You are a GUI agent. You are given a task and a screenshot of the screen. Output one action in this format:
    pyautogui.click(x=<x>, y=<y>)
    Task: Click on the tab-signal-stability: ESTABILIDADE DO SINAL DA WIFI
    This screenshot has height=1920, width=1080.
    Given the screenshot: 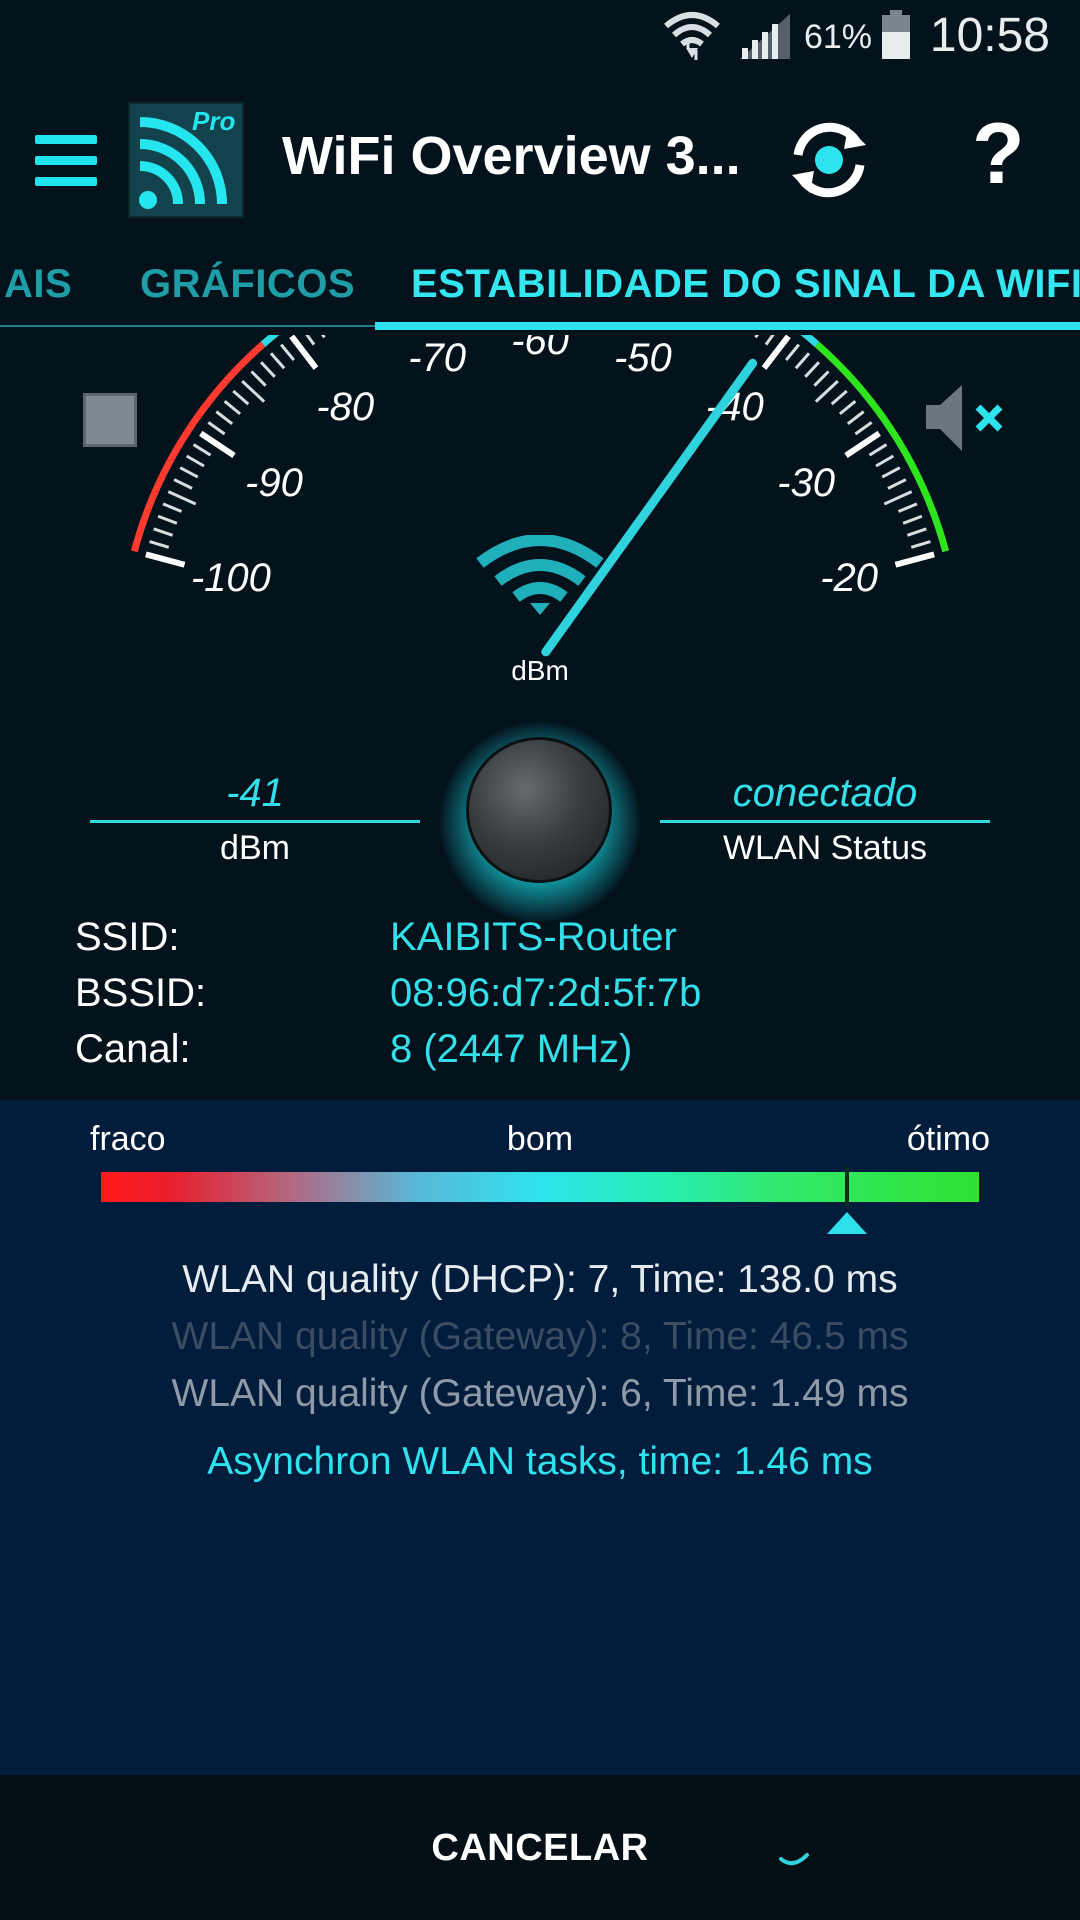 What is the action you would take?
    pyautogui.click(x=745, y=284)
    